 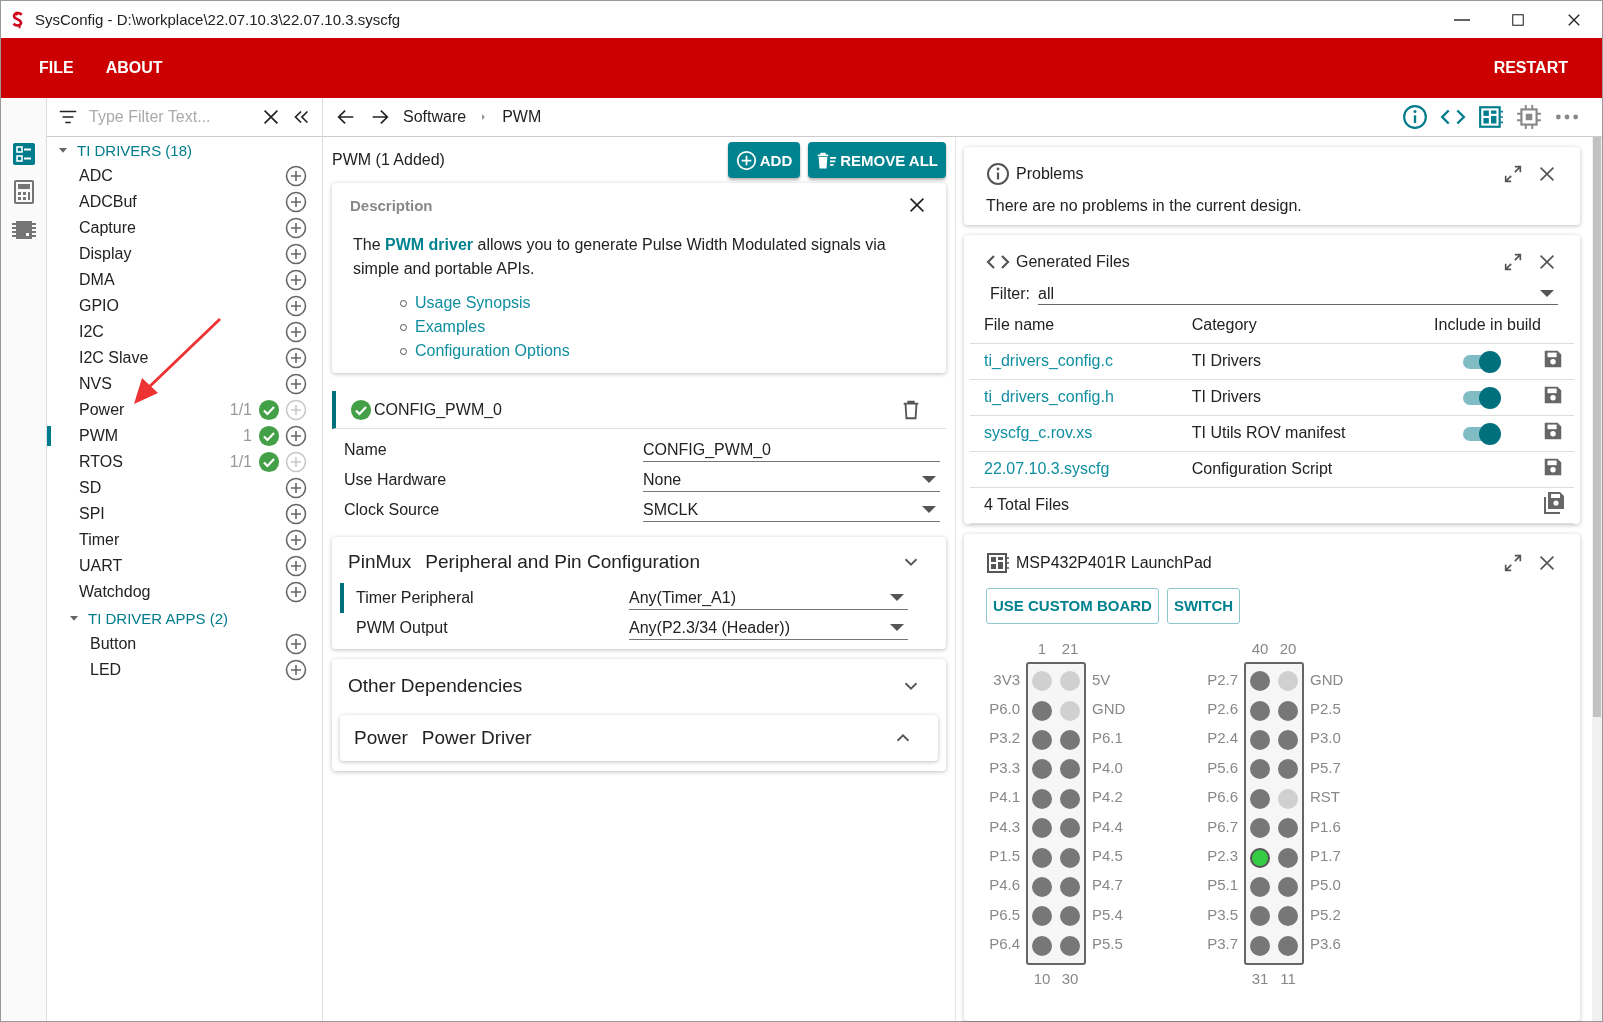 What do you see at coordinates (184, 254) in the screenshot?
I see `tree-item: Display` at bounding box center [184, 254].